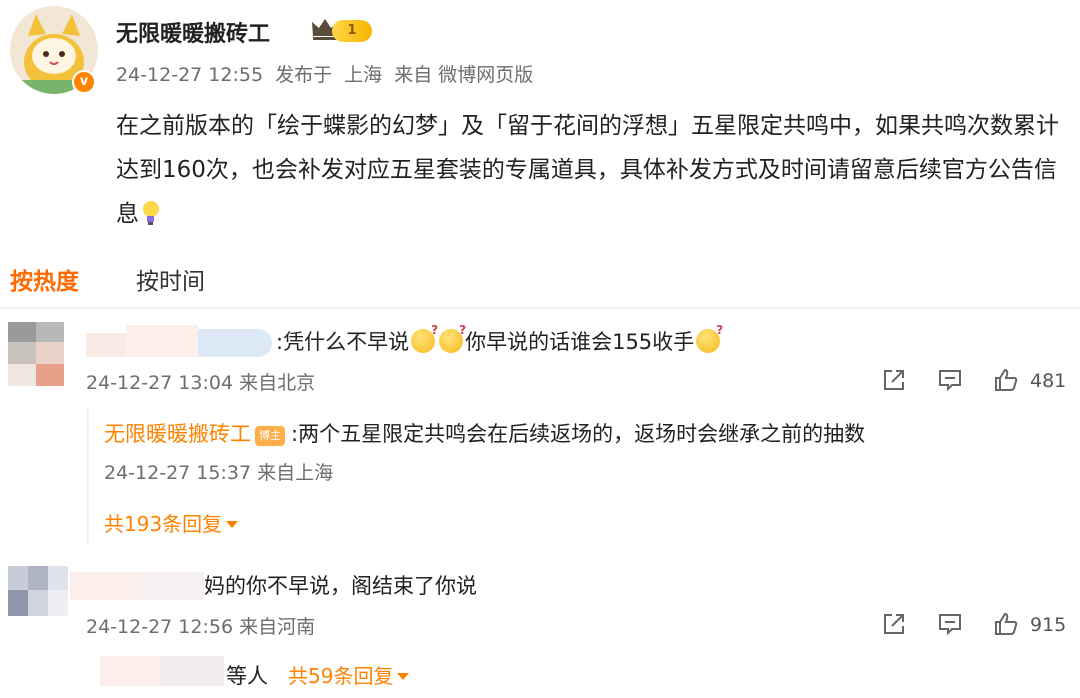 The height and width of the screenshot is (698, 1080). I want to click on reply-text: 无限暖暖搬砖工 博主 :两个五星限定共鸣会在后续返场的，返场时会继承之前的抽数, so click(484, 433).